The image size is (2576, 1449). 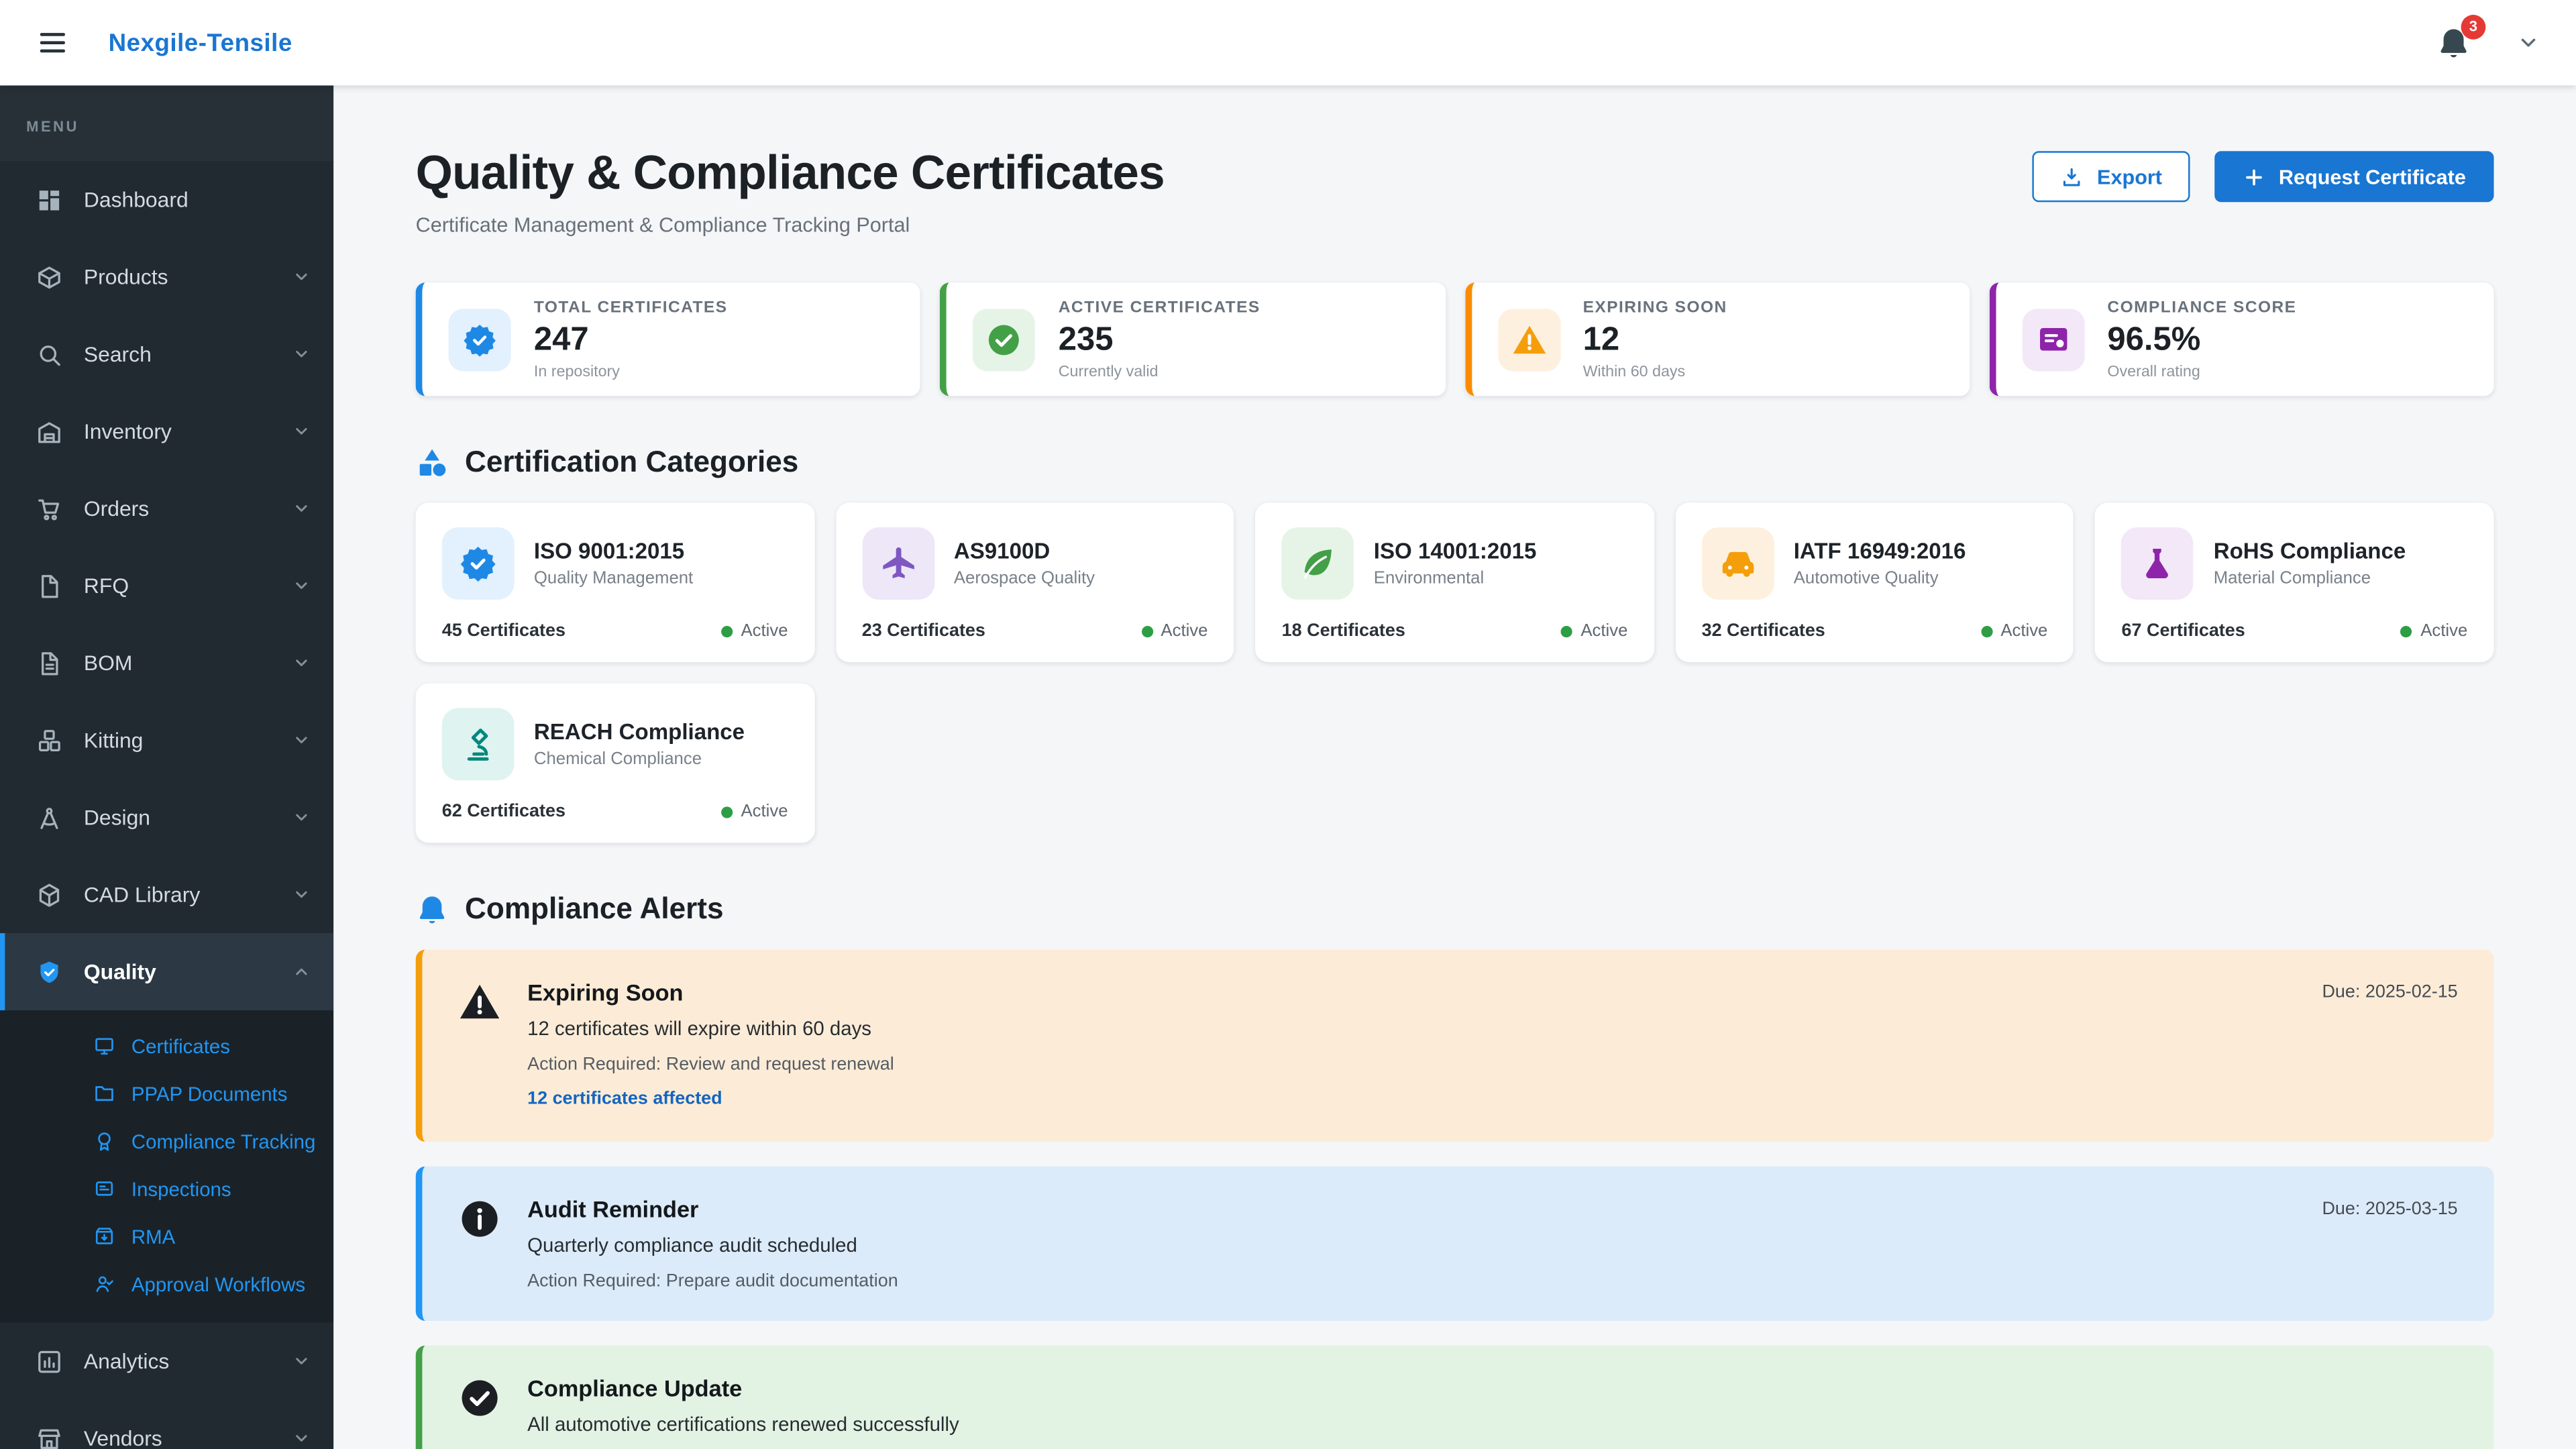 What do you see at coordinates (1879, 551) in the screenshot?
I see `category-name: IATF 16949:2016` at bounding box center [1879, 551].